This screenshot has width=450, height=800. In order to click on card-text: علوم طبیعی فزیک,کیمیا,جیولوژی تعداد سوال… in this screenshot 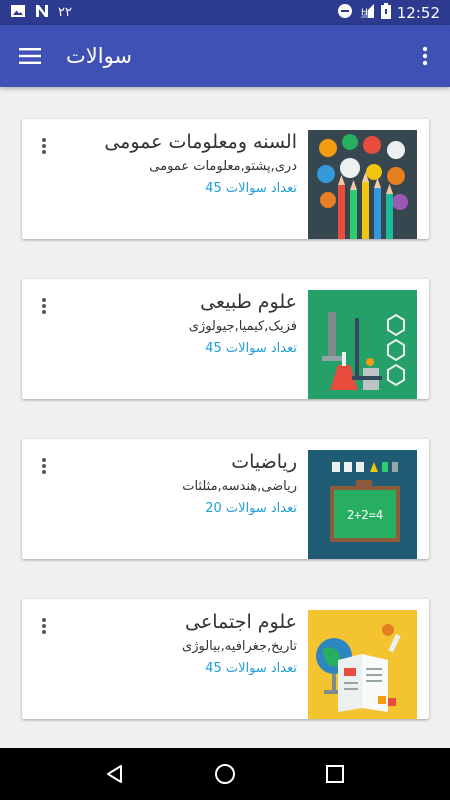, I will do `click(177, 324)`.